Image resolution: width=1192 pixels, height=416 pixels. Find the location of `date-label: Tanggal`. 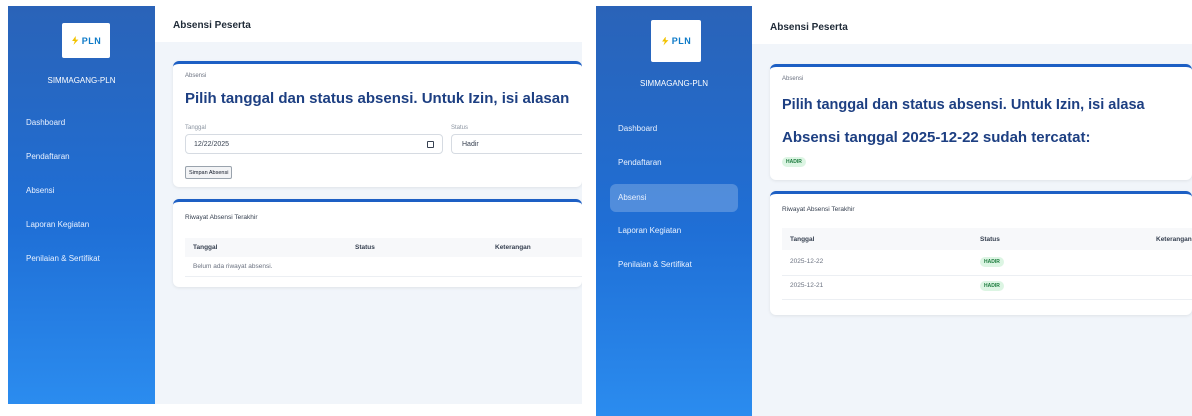

date-label: Tanggal is located at coordinates (196, 128).